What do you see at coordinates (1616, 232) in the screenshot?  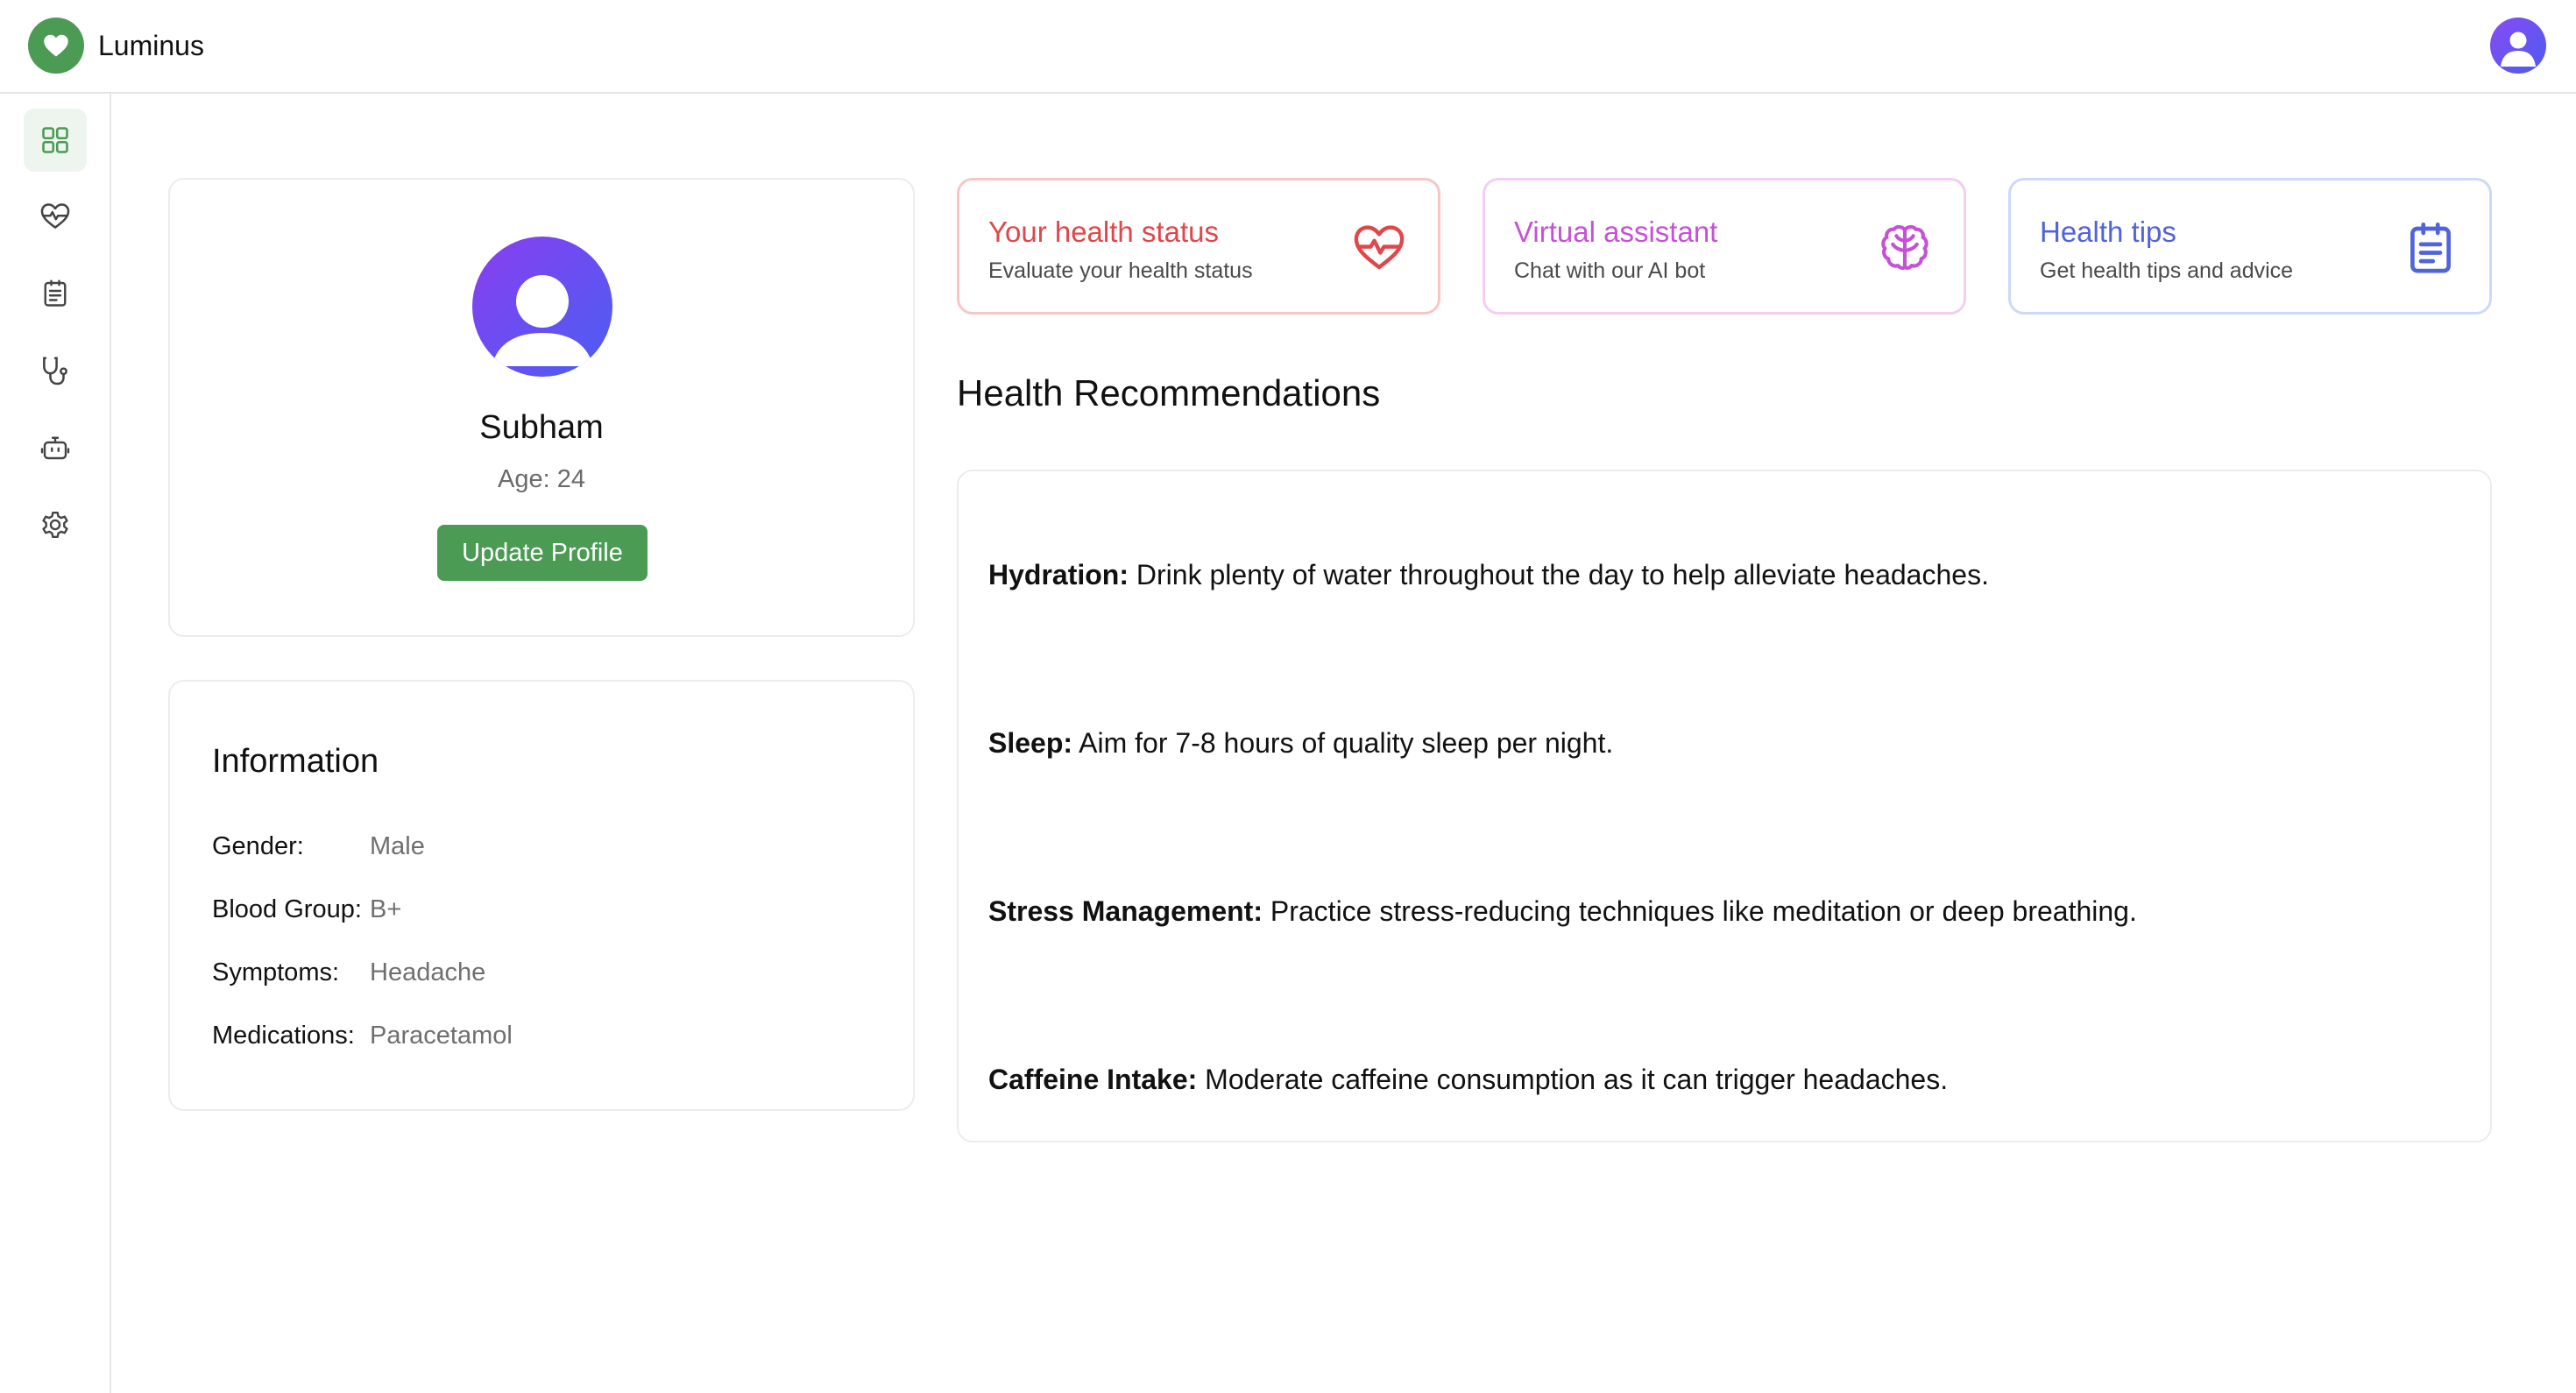 I see `virtual-assistant-title: Virtual assistant` at bounding box center [1616, 232].